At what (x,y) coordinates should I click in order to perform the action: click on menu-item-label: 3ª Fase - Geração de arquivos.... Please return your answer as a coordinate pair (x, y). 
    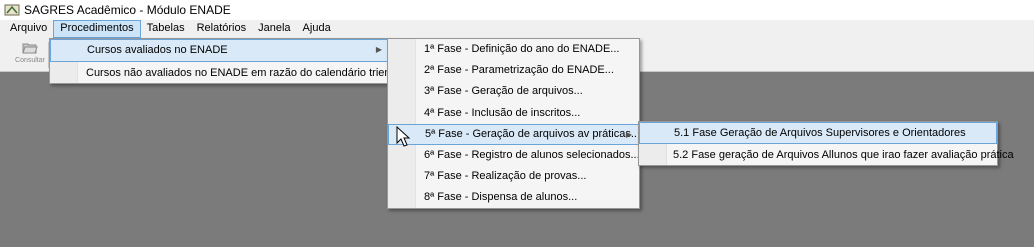
    Looking at the image, I should click on (503, 91).